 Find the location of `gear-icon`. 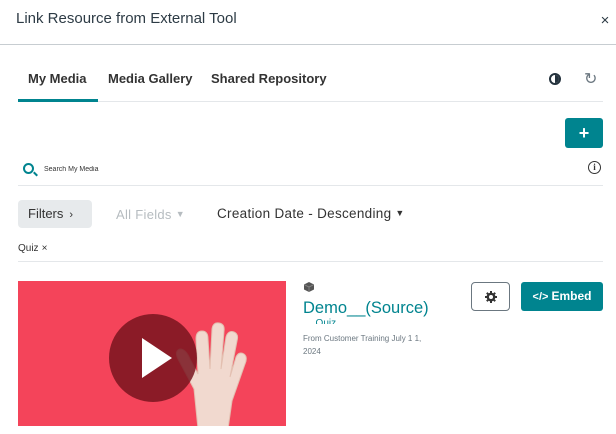

gear-icon is located at coordinates (491, 297).